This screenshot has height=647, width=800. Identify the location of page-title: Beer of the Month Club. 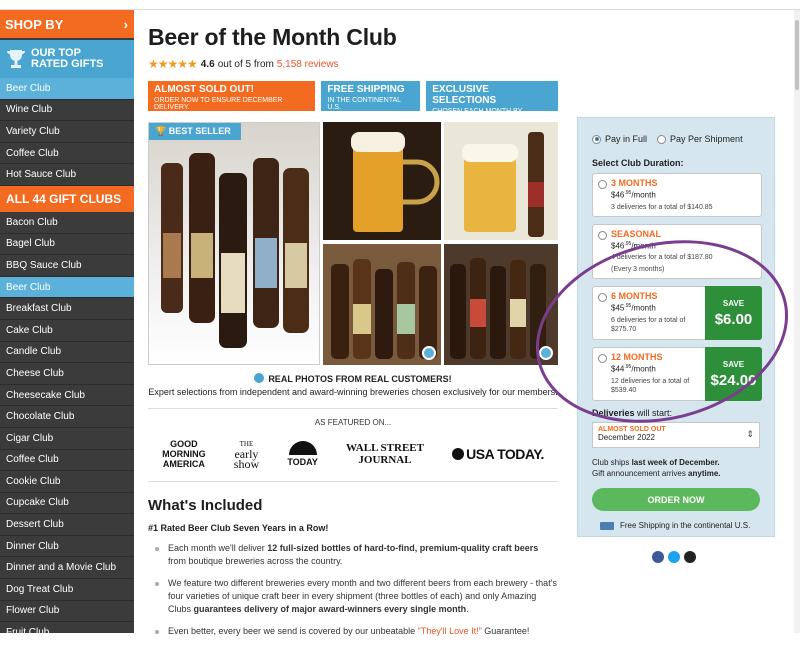
(272, 37).